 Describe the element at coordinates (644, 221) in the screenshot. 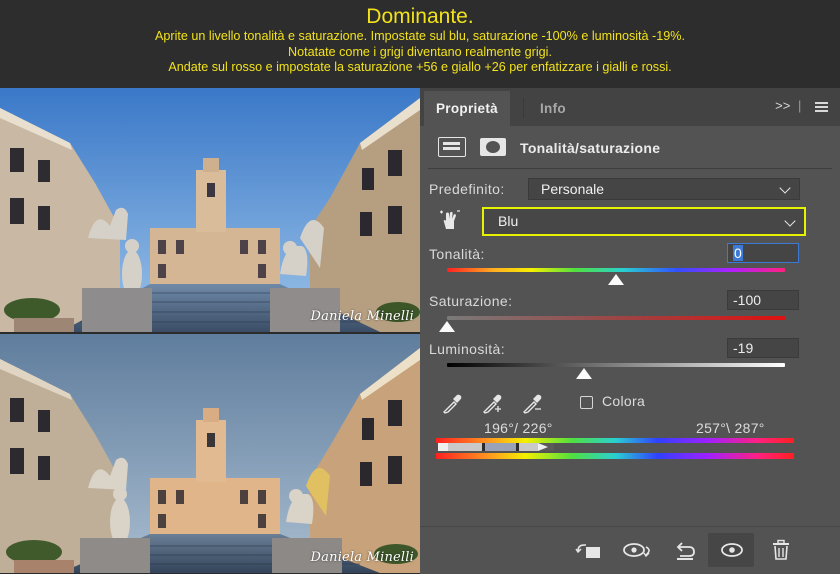

I see `channel-dropdown: Blu` at that location.